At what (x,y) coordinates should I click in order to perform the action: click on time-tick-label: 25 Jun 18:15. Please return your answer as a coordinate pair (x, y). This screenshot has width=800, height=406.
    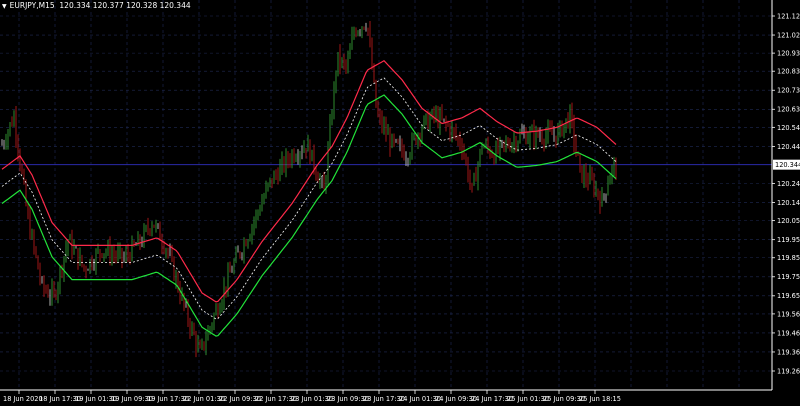
    Looking at the image, I should click on (600, 399).